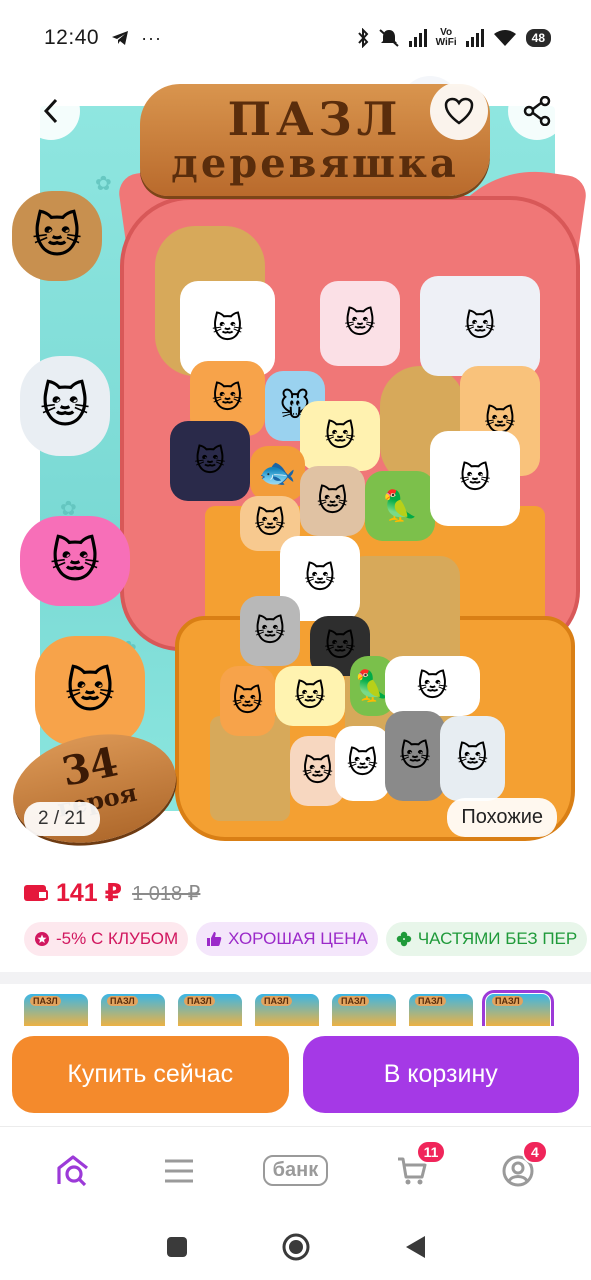  I want to click on variant-thumbnails: ПАЗЛ ПАЗЛ ПАЗЛ ПАЗЛ ПАЗЛ ПАЗЛ ПАЗЛ, so click(289, 1011).